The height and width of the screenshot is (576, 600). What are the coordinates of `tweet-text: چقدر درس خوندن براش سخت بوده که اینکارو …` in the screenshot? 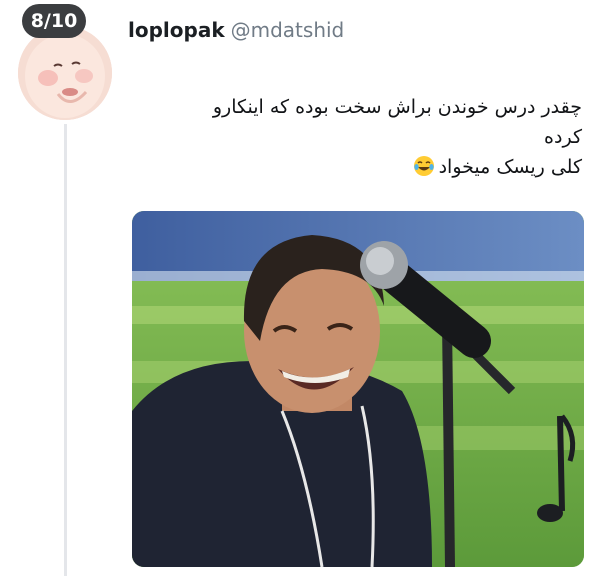 It's located at (362, 137).